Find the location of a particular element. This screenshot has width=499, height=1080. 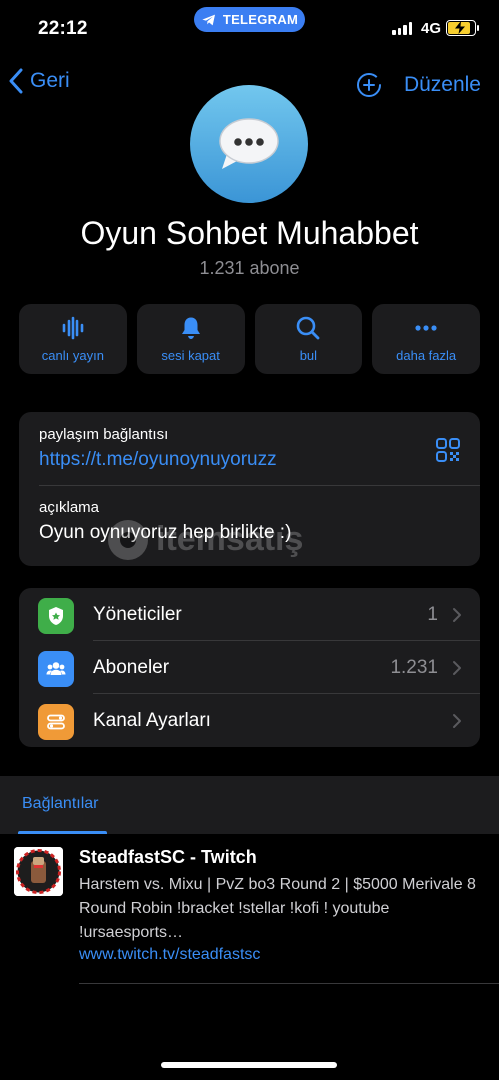

live-stream-icon is located at coordinates (73, 328).